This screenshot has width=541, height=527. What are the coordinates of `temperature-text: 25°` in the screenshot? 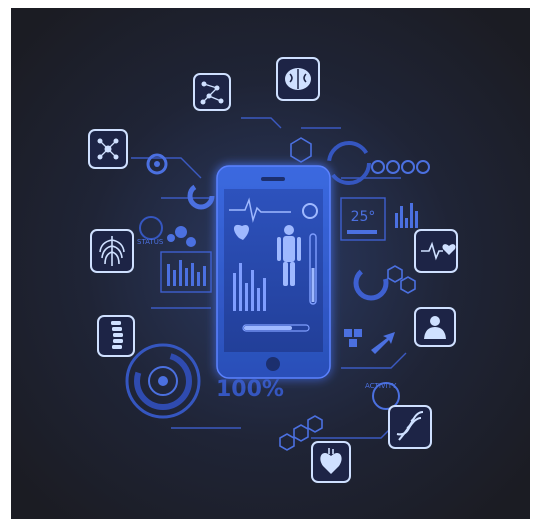 It's located at (363, 217).